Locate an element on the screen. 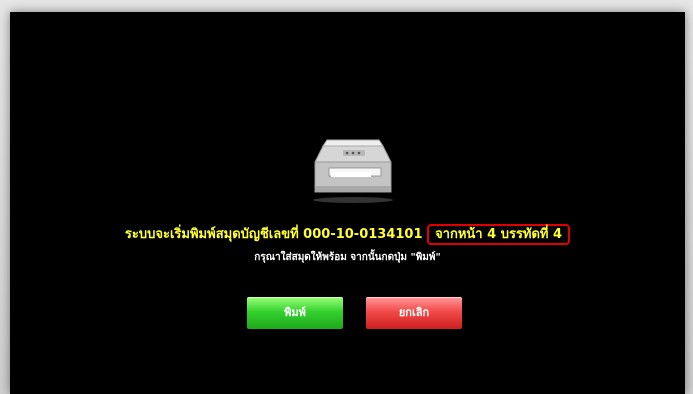 The image size is (693, 394). message-highlight: จากหน้า 4 บรรทัดที่ 4 is located at coordinates (499, 234).